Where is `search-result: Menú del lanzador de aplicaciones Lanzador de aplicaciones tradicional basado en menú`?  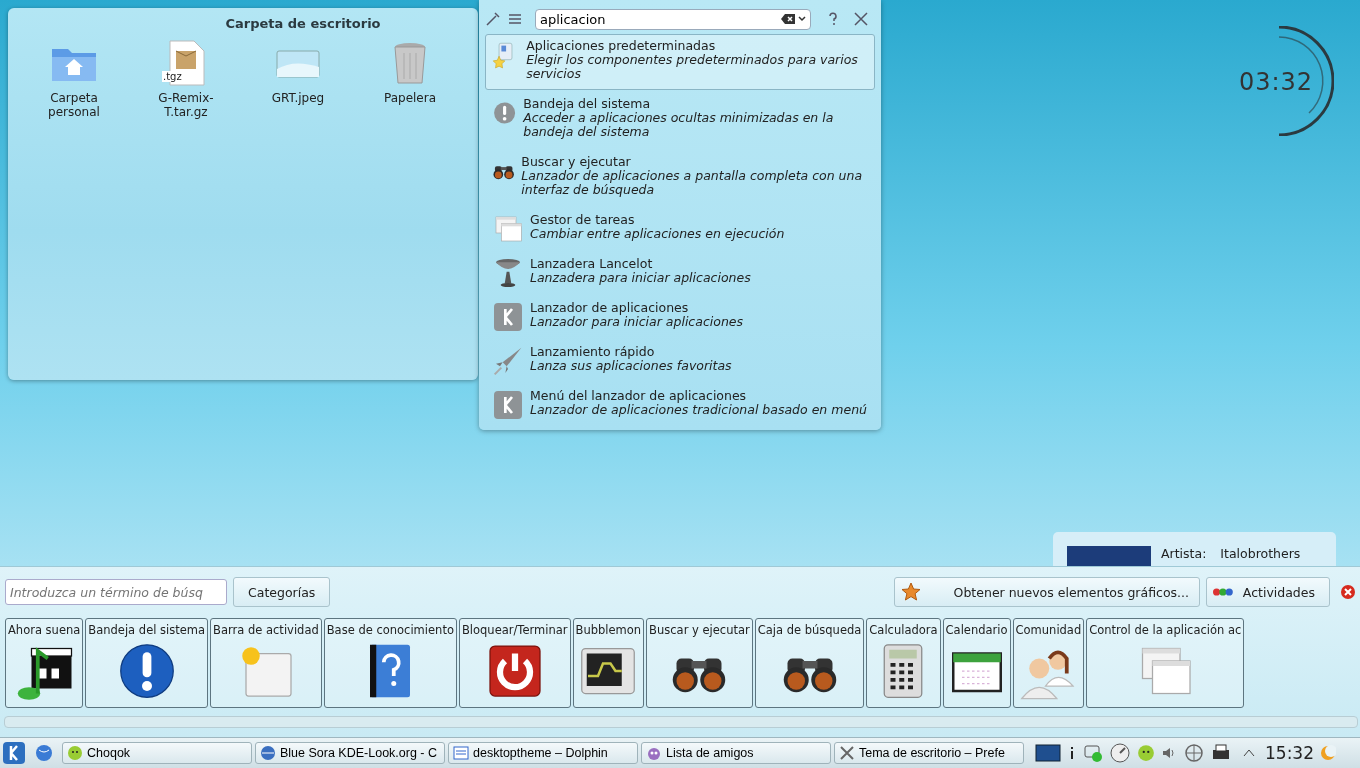
search-result: Menú del lanzador de aplicaciones Lanzador de aplicaciones tradicional basado en menú is located at coordinates (680, 405).